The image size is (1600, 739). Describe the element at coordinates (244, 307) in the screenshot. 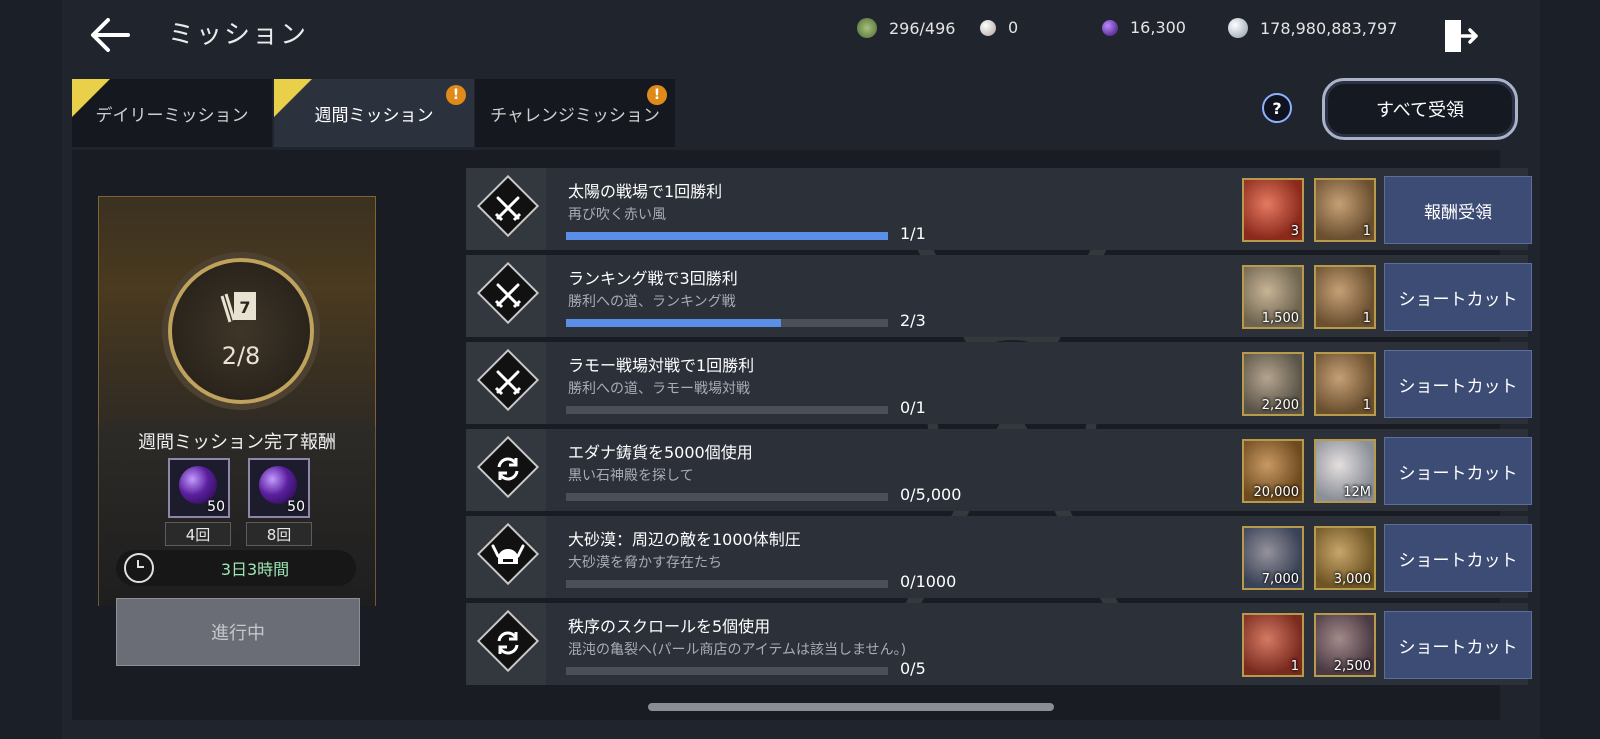

I see `book-number: 7` at that location.